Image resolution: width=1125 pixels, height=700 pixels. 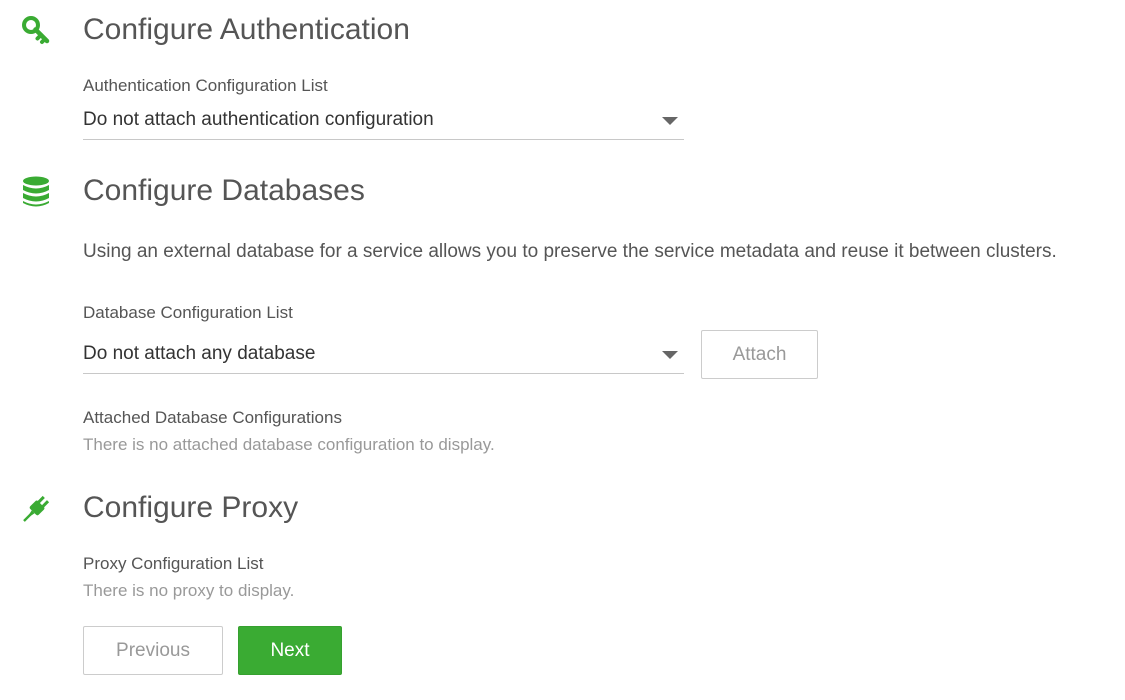 I want to click on section-title-authentication: Configure Authentication, so click(x=246, y=29).